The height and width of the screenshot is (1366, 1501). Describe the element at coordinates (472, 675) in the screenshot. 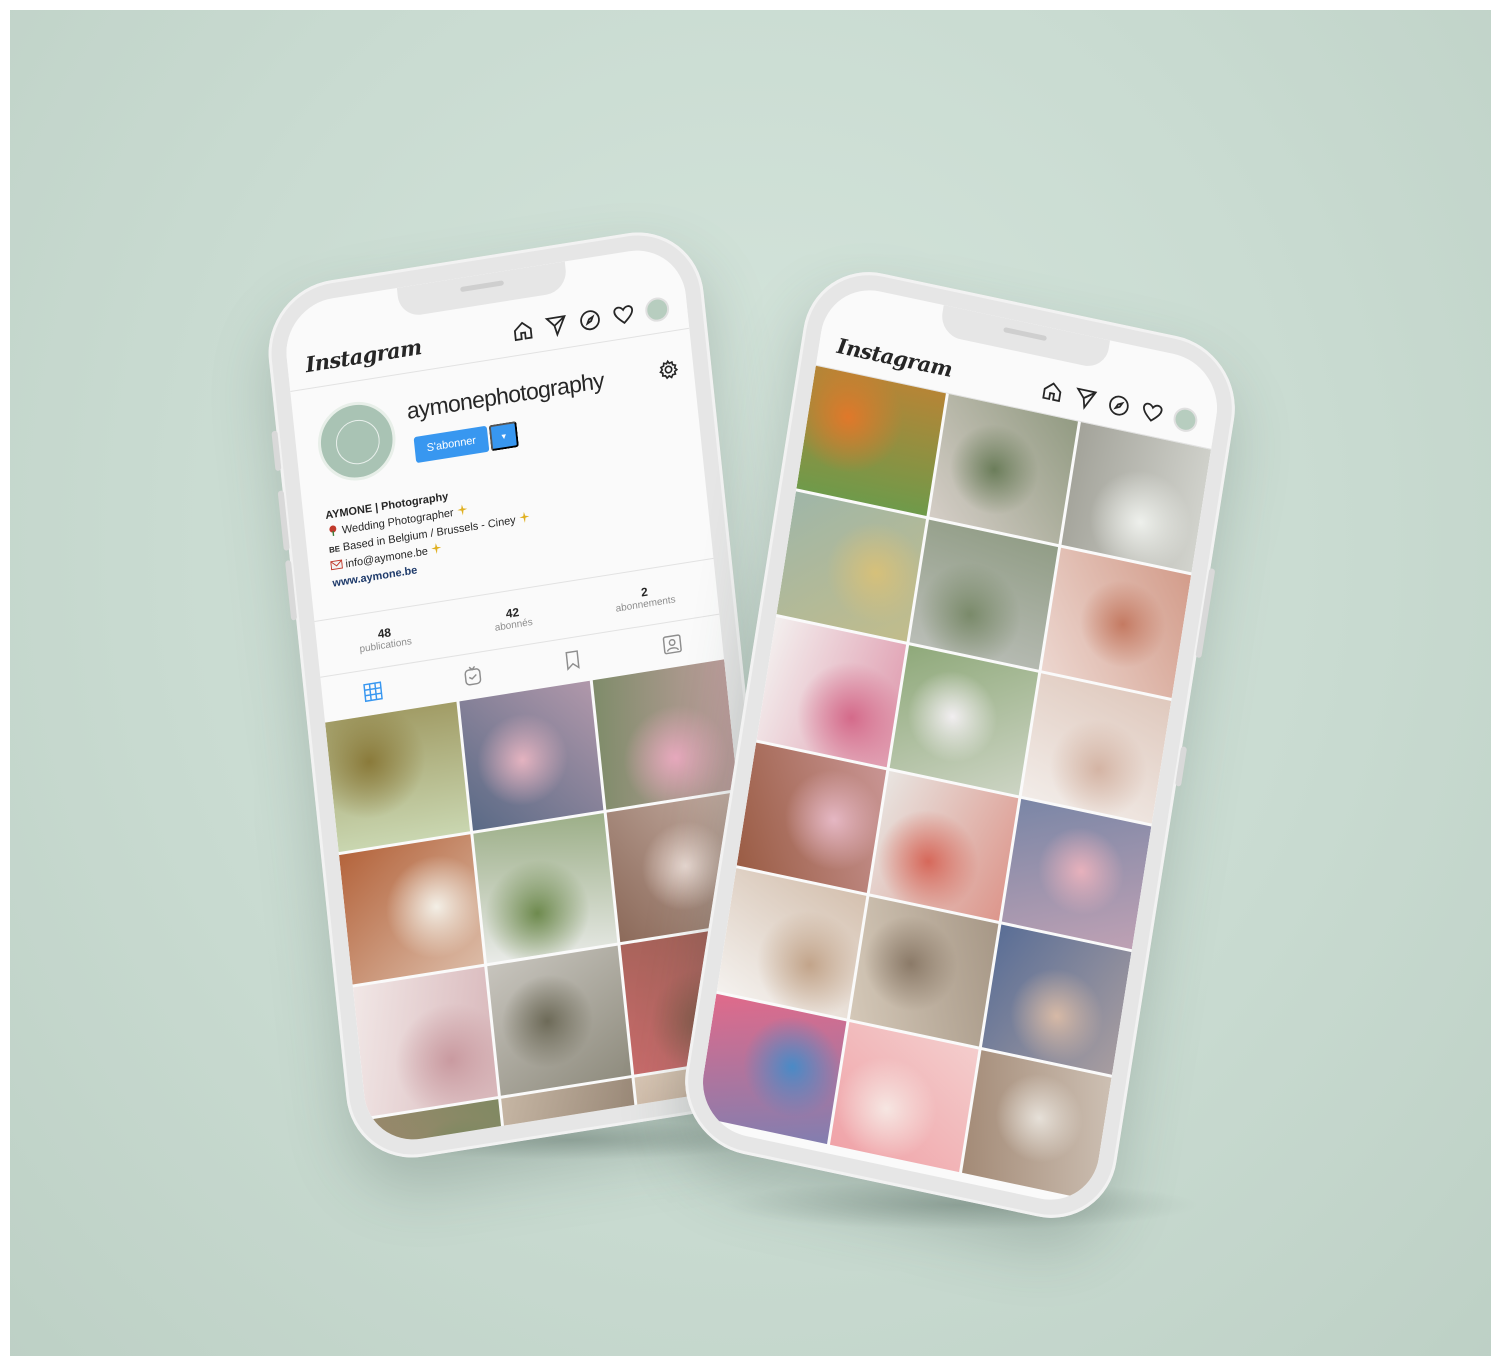

I see `igtv-icon` at that location.